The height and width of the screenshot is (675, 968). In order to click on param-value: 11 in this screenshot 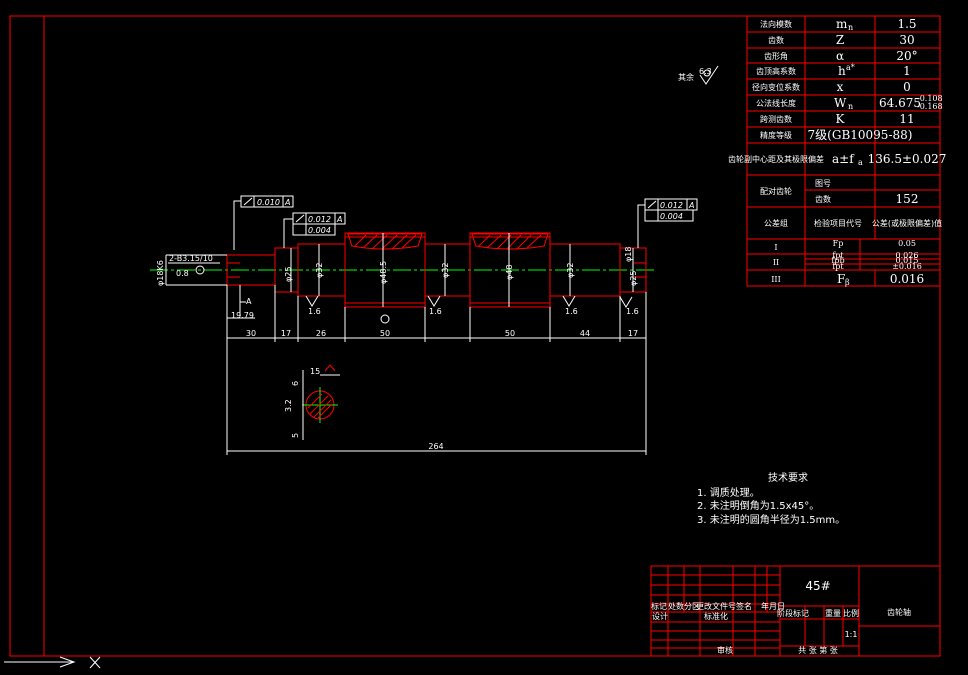, I will do `click(906, 119)`.